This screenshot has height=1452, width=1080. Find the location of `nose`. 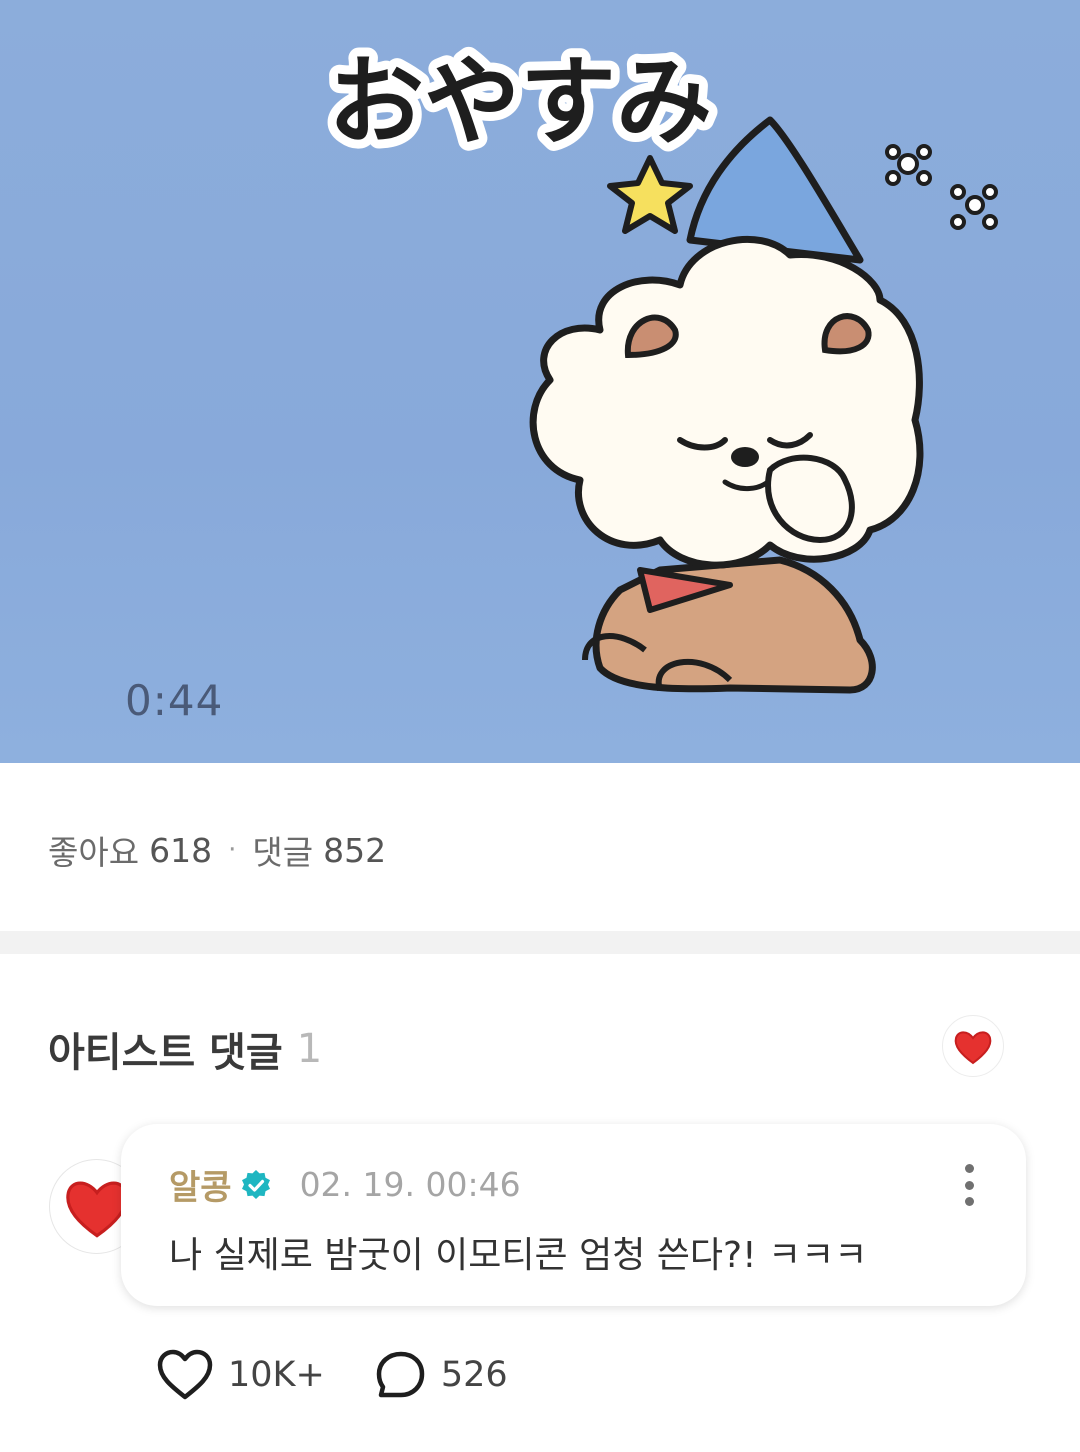

nose is located at coordinates (745, 457).